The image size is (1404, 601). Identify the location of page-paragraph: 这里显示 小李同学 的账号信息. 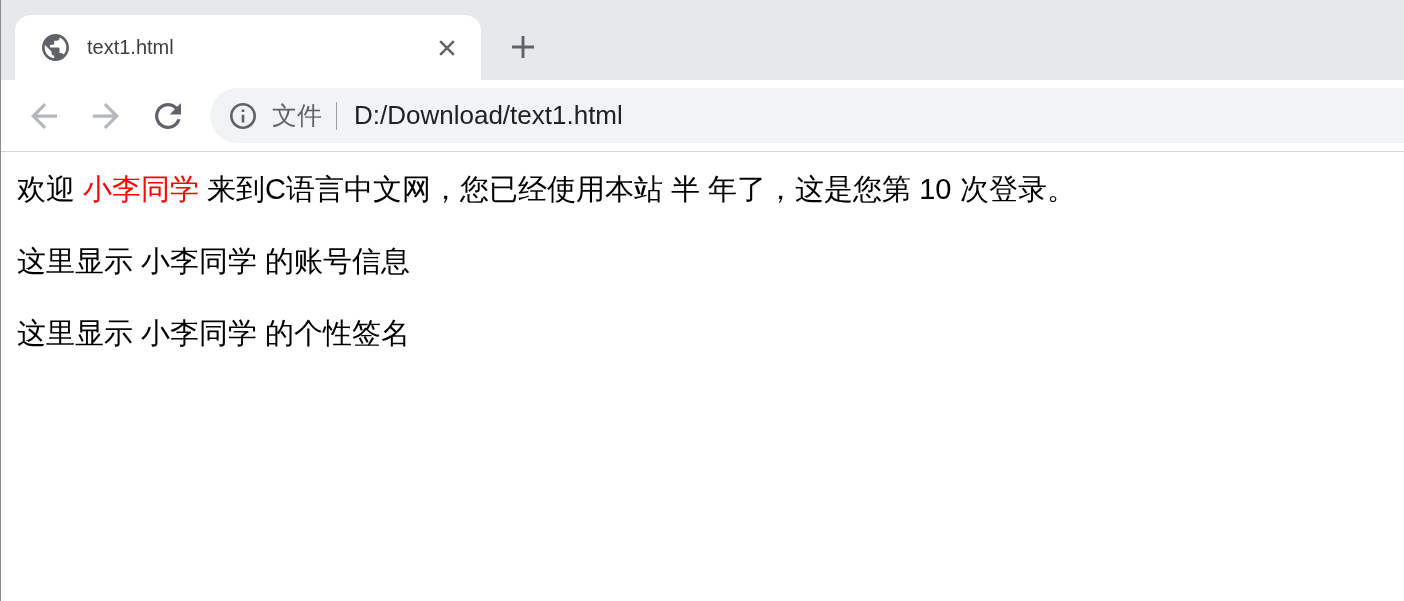
(214, 261).